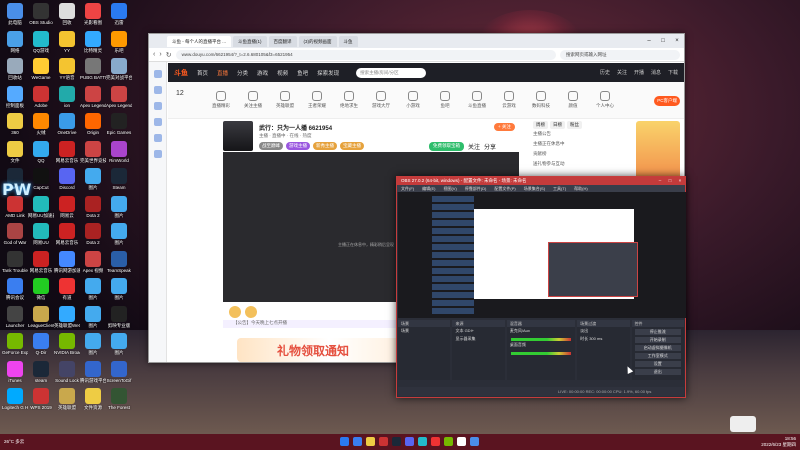 This screenshot has height=450, width=800. I want to click on studio-mode-button: 工作室模式, so click(657, 356).